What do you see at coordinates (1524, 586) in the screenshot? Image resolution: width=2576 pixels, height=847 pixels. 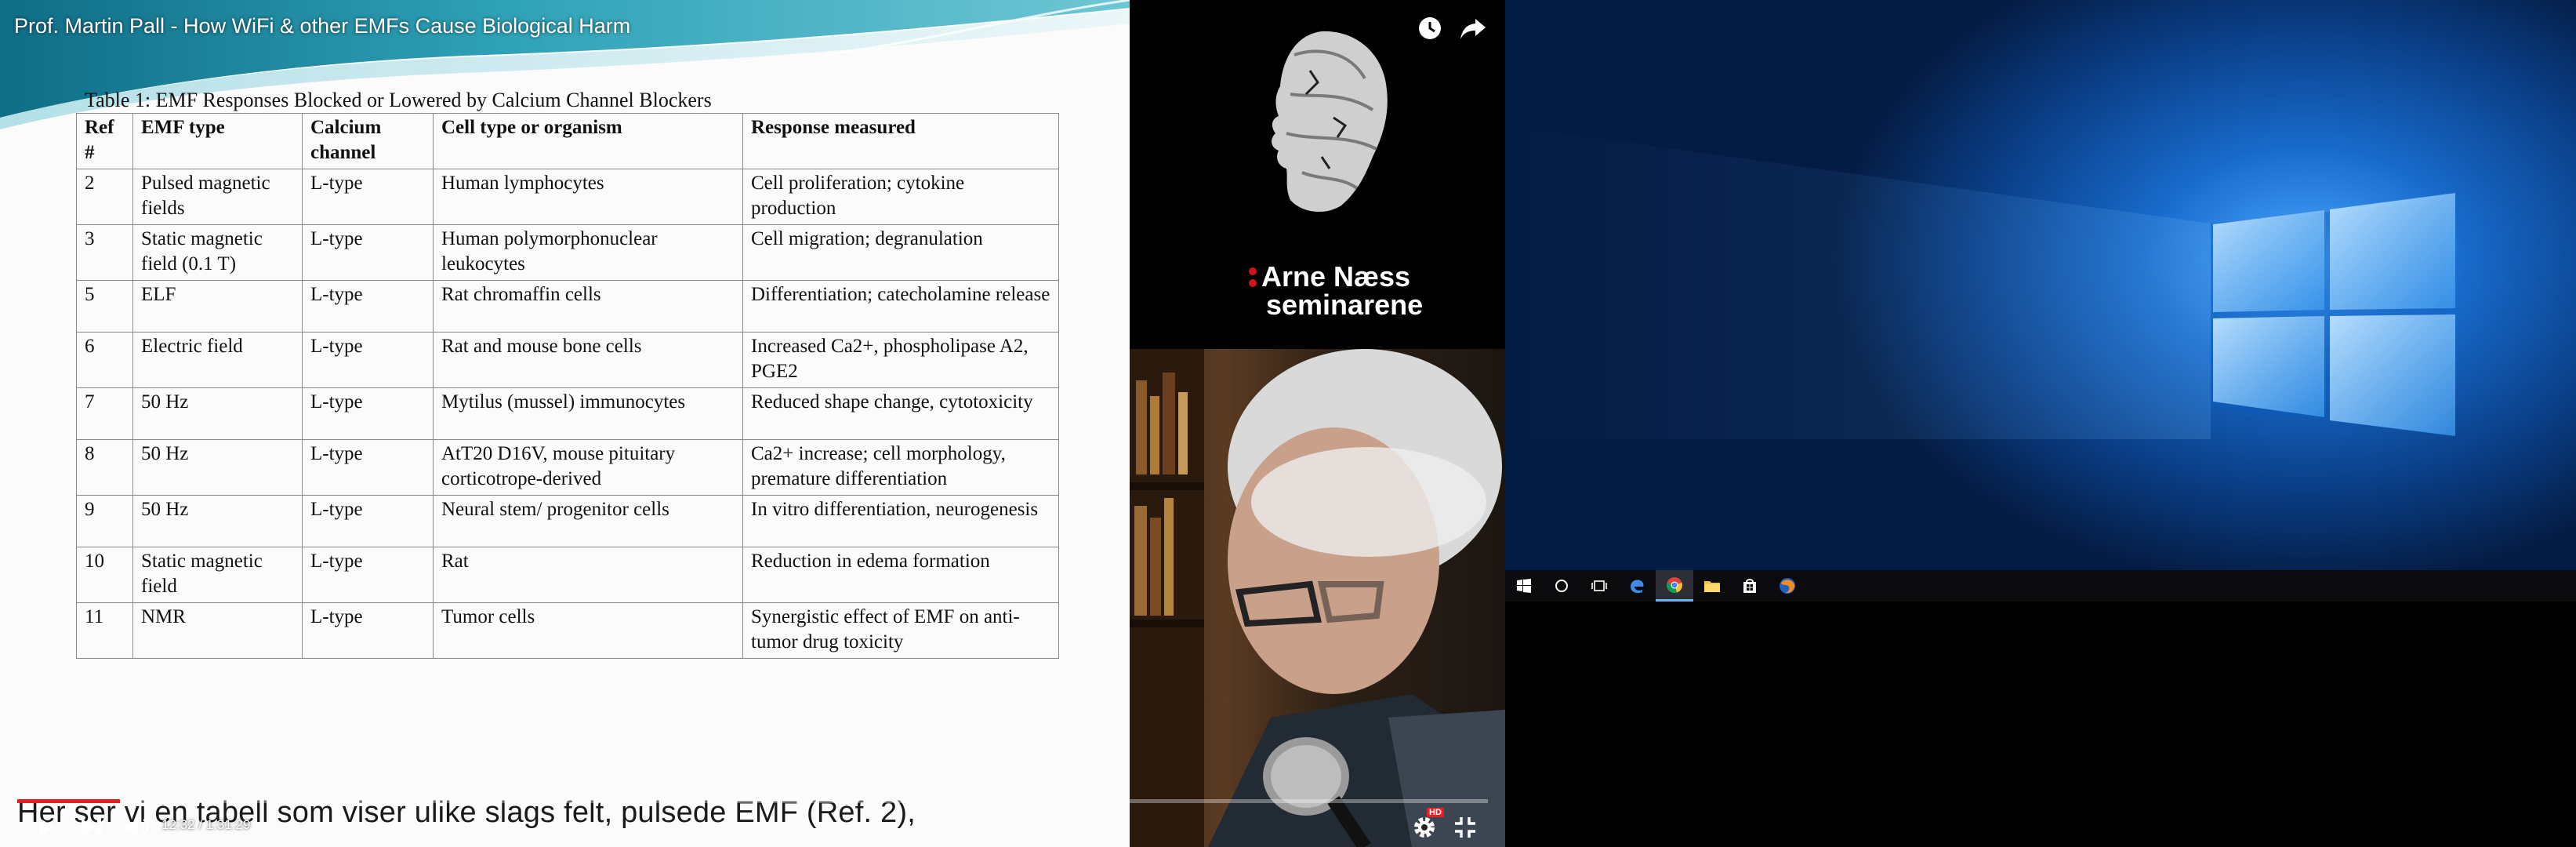 I see `windows-start-icon` at bounding box center [1524, 586].